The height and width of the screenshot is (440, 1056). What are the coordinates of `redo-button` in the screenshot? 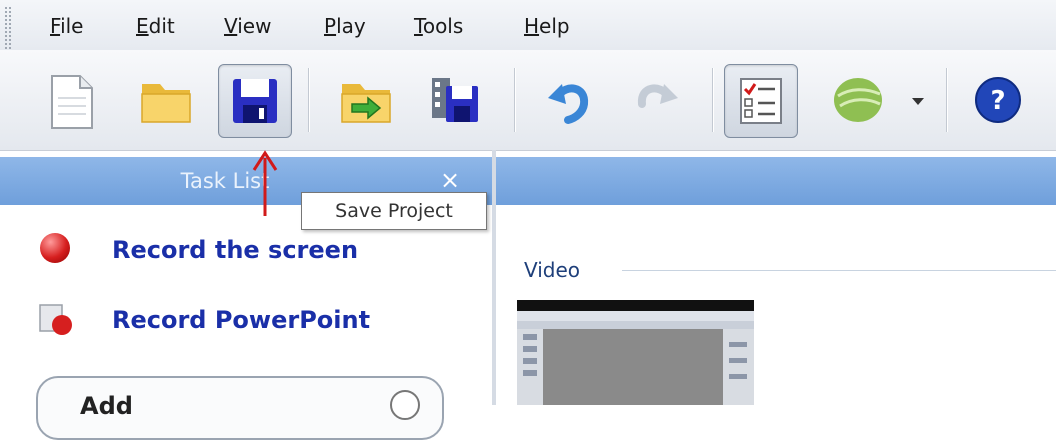 It's located at (658, 100).